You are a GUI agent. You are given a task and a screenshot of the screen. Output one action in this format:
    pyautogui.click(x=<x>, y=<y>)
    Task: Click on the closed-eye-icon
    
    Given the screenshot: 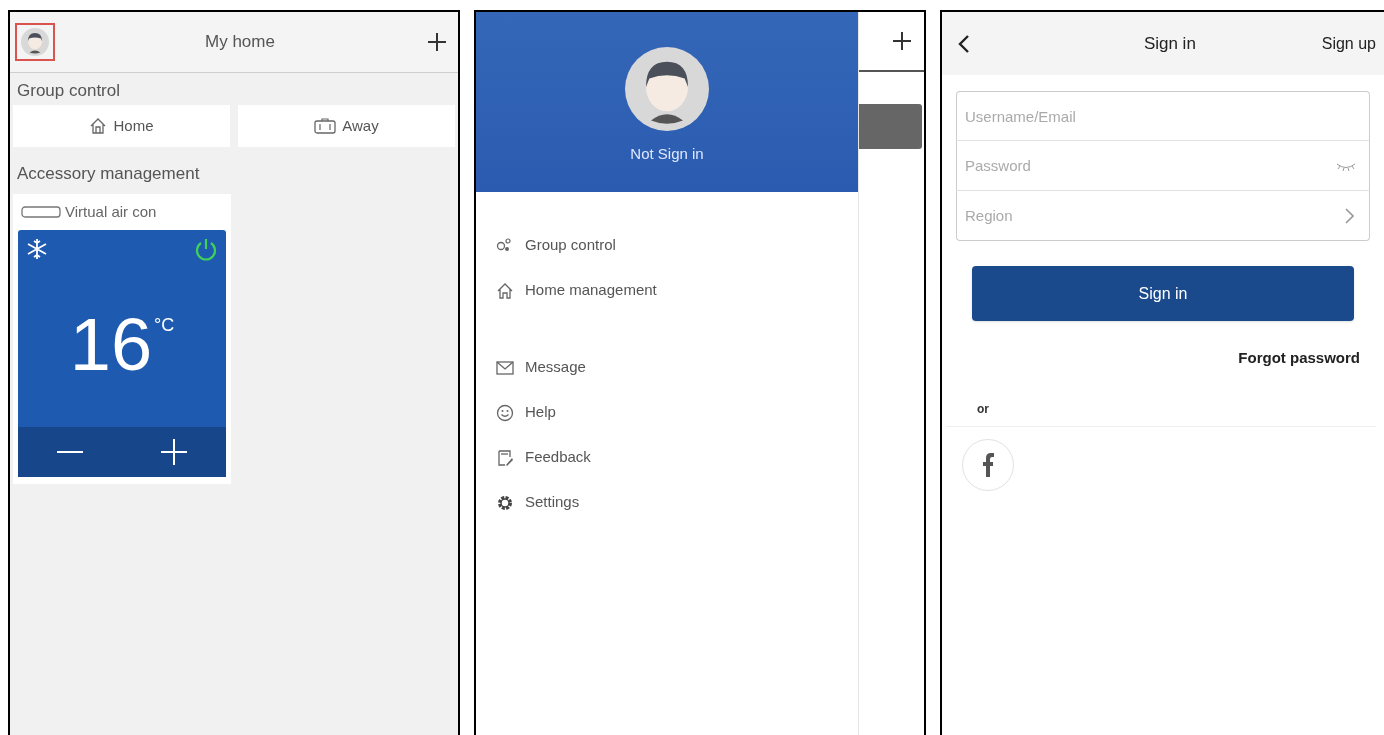 What is the action you would take?
    pyautogui.click(x=1346, y=166)
    